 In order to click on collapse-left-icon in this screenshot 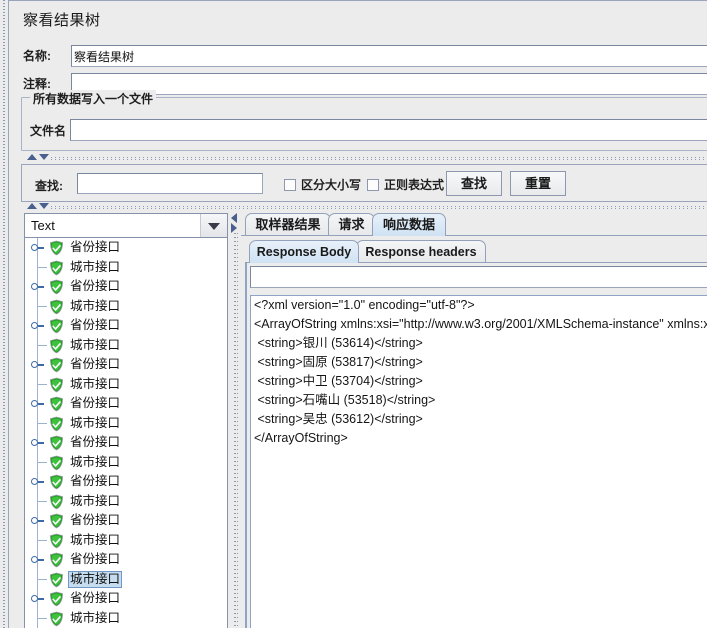, I will do `click(234, 218)`.